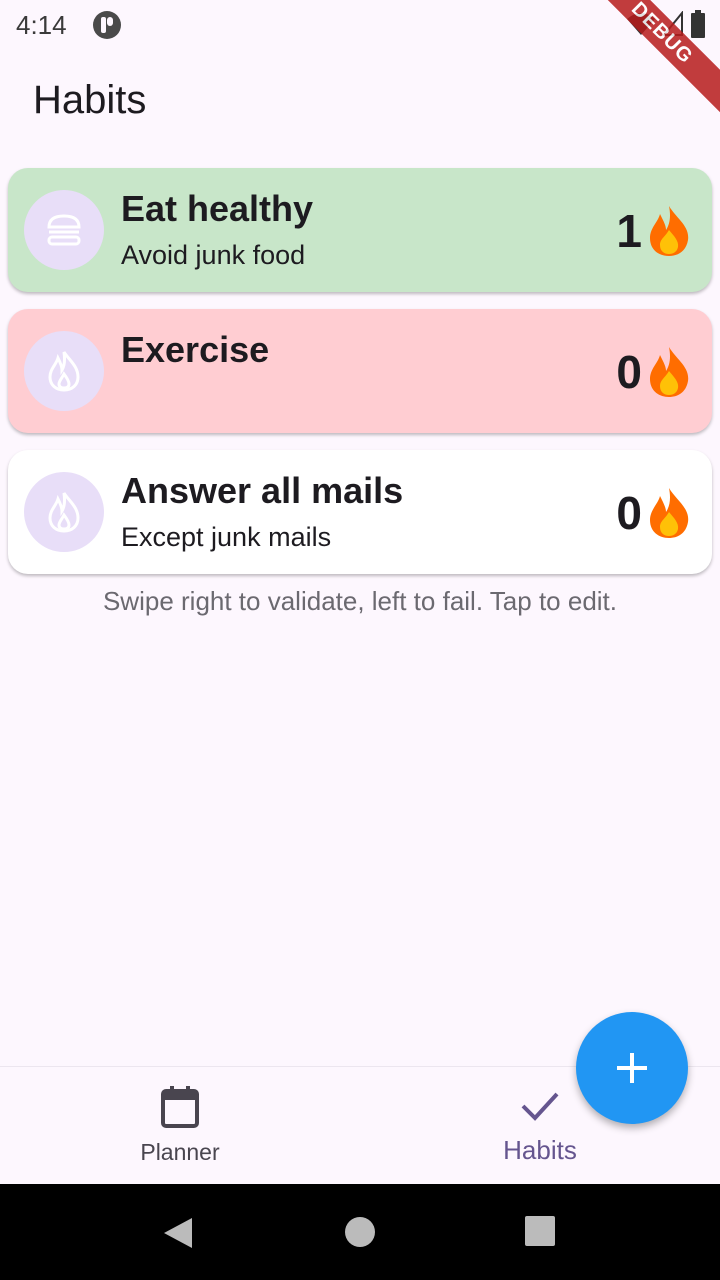 Image resolution: width=720 pixels, height=1280 pixels. What do you see at coordinates (180, 1152) in the screenshot?
I see `nav-label-planner: Planner` at bounding box center [180, 1152].